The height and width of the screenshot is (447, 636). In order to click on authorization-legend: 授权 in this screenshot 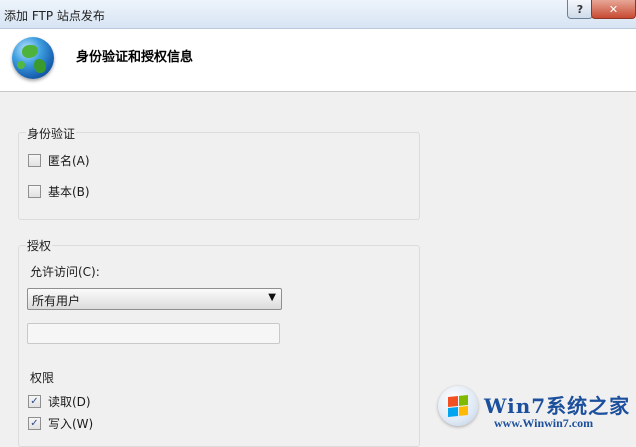, I will do `click(39, 245)`.